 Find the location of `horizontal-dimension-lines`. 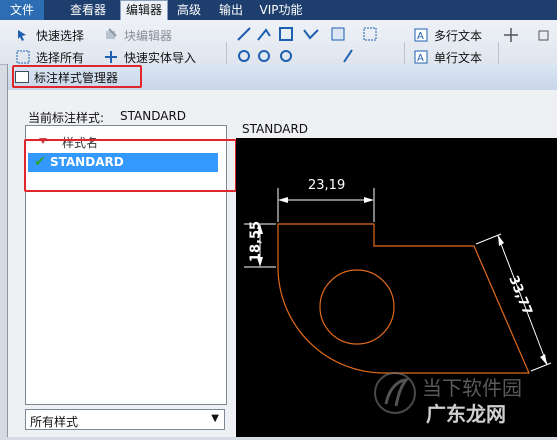

horizontal-dimension-lines is located at coordinates (326, 205).